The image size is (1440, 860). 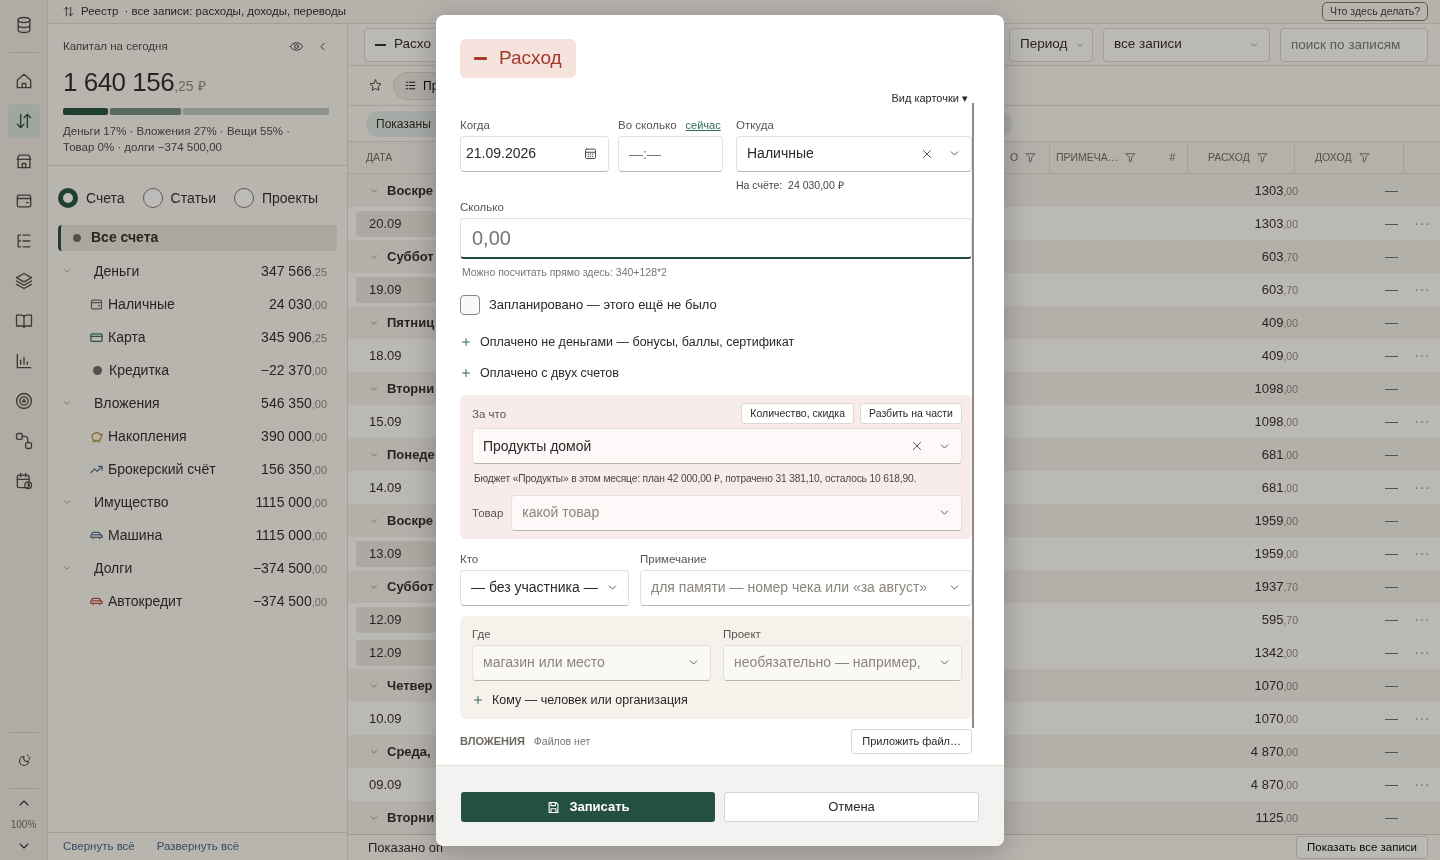 What do you see at coordinates (410, 256) in the screenshot?
I see `day-label: Суббот` at bounding box center [410, 256].